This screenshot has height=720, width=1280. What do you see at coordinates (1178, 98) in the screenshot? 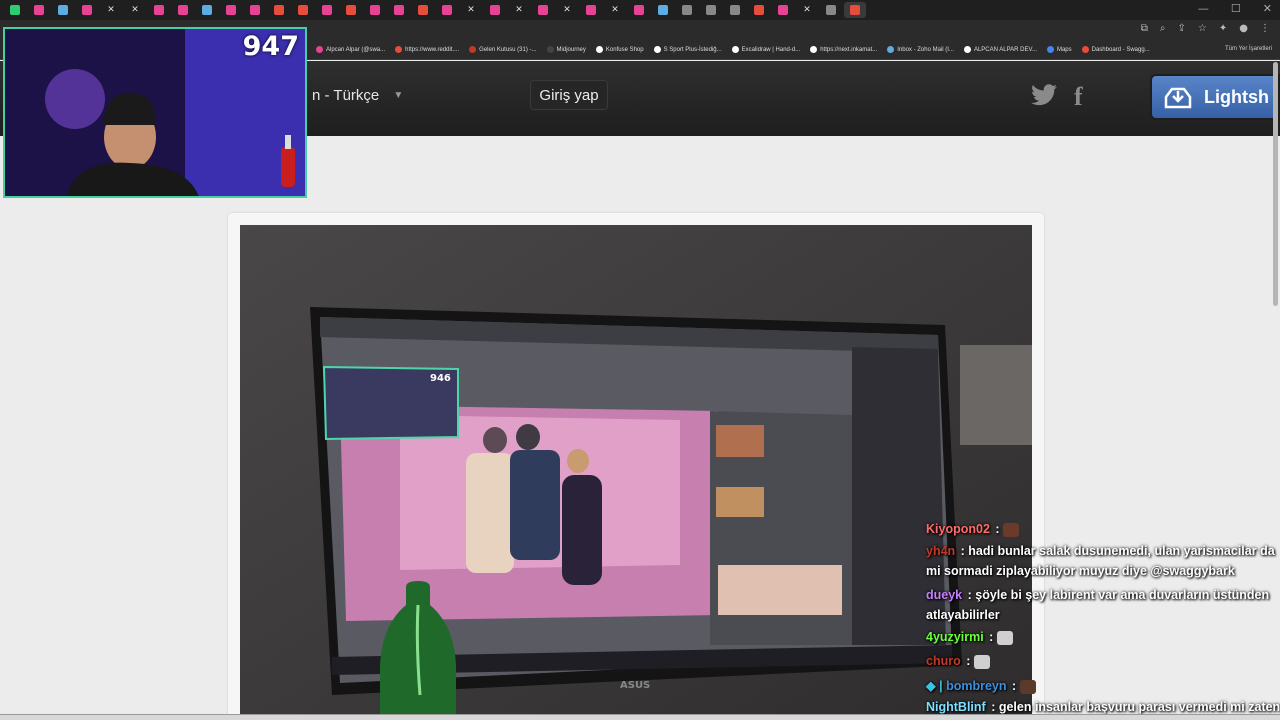
I see `download-icon` at bounding box center [1178, 98].